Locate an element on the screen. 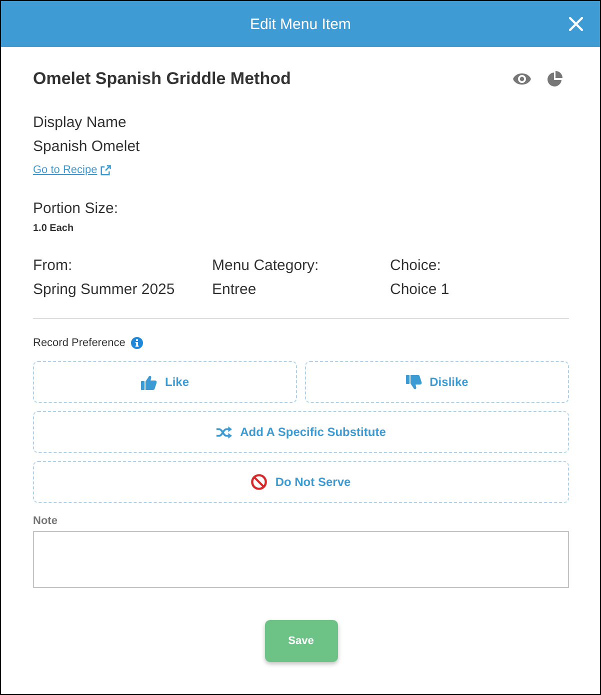 This screenshot has height=695, width=601. dialog-title: Edit Menu Item is located at coordinates (300, 24).